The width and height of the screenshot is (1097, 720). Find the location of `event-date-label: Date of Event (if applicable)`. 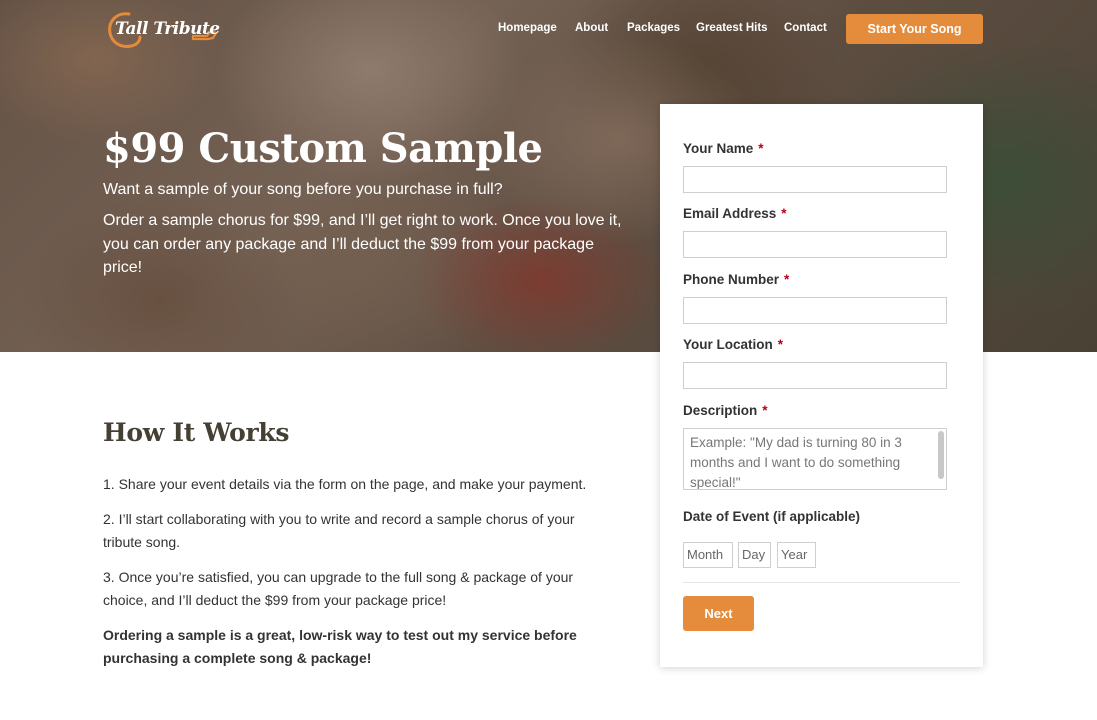

event-date-label: Date of Event (if applicable) is located at coordinates (772, 516).